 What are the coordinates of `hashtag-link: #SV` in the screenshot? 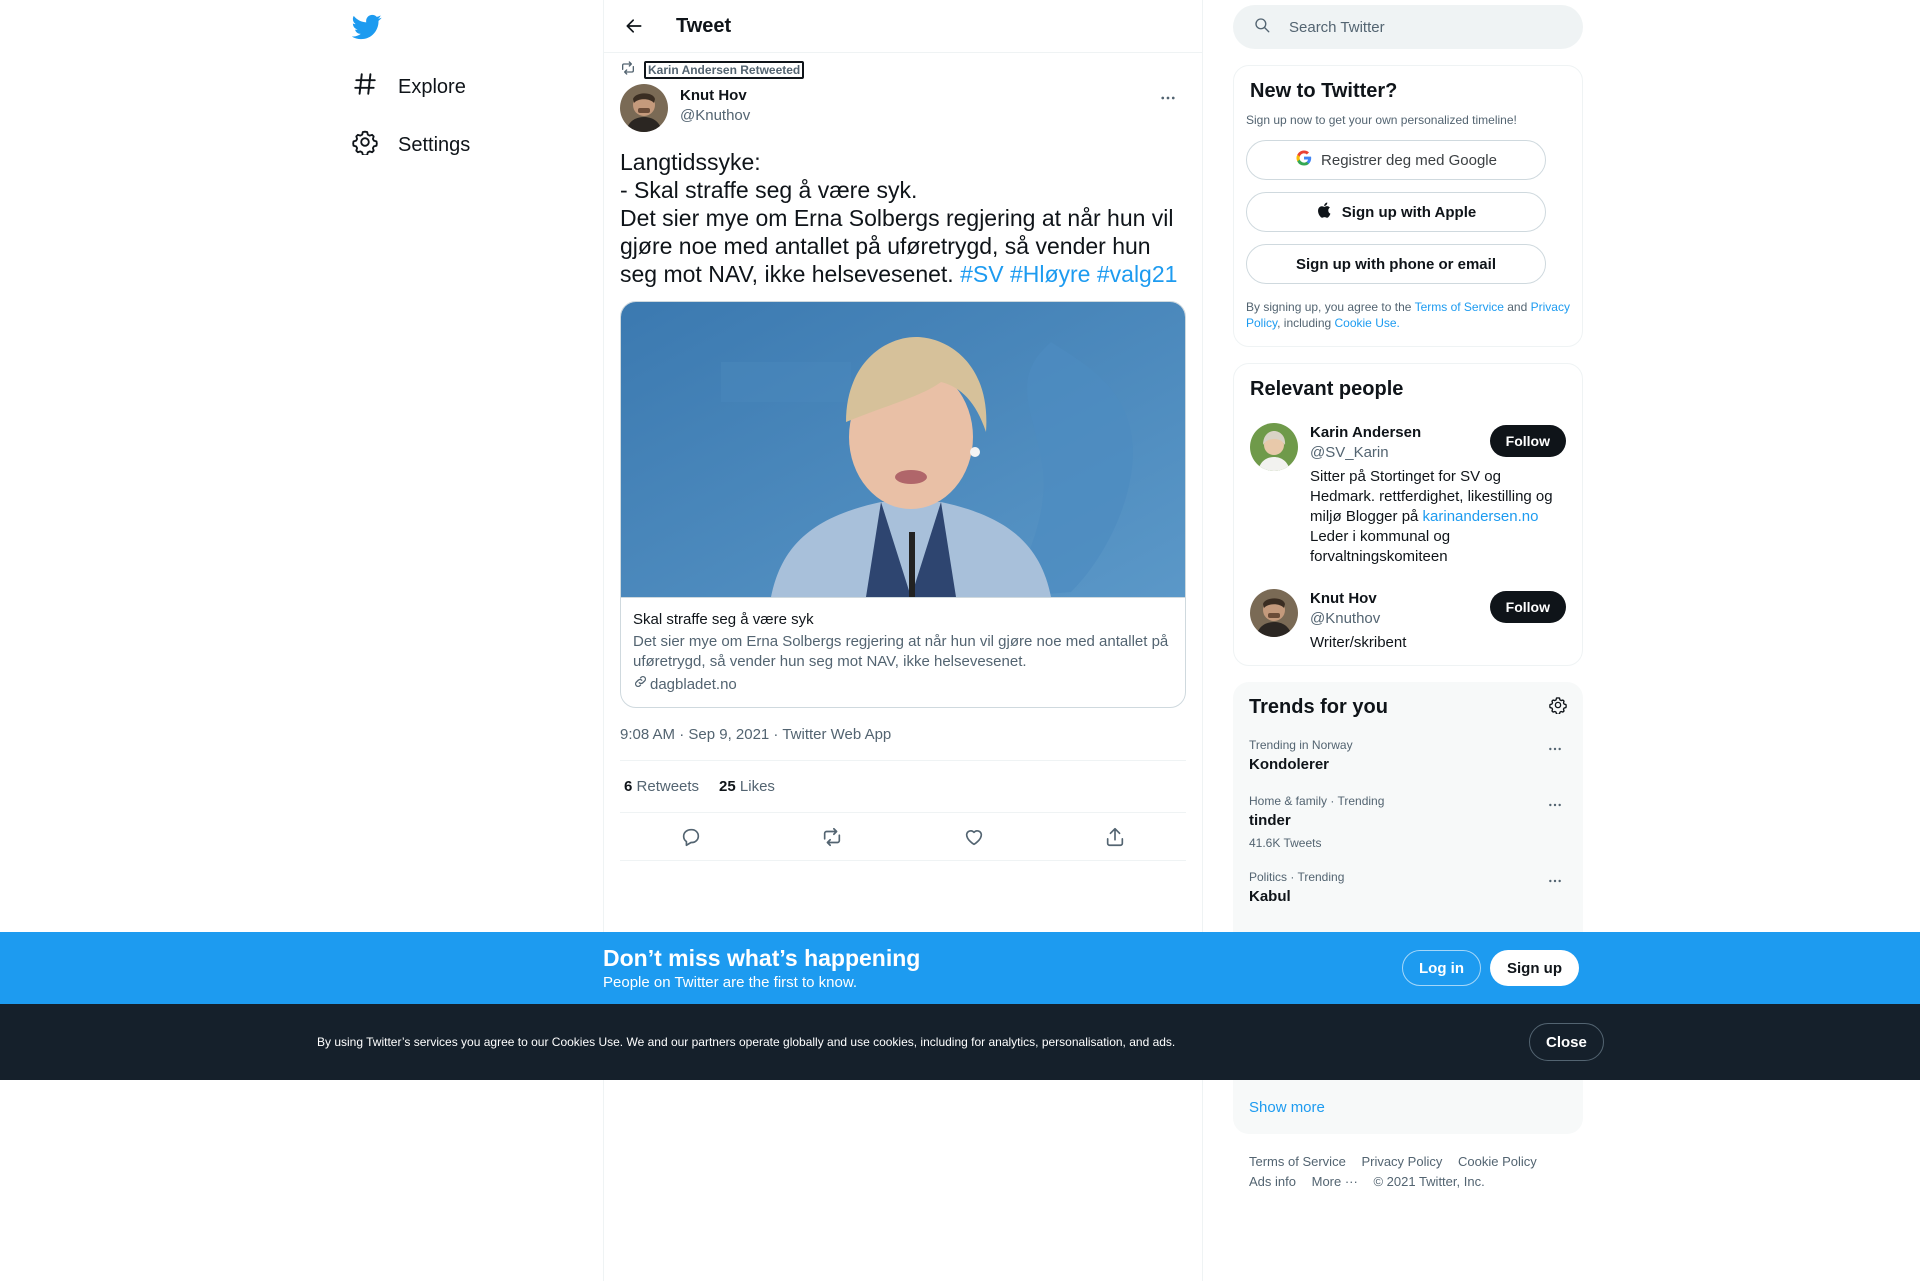 It's located at (981, 274).